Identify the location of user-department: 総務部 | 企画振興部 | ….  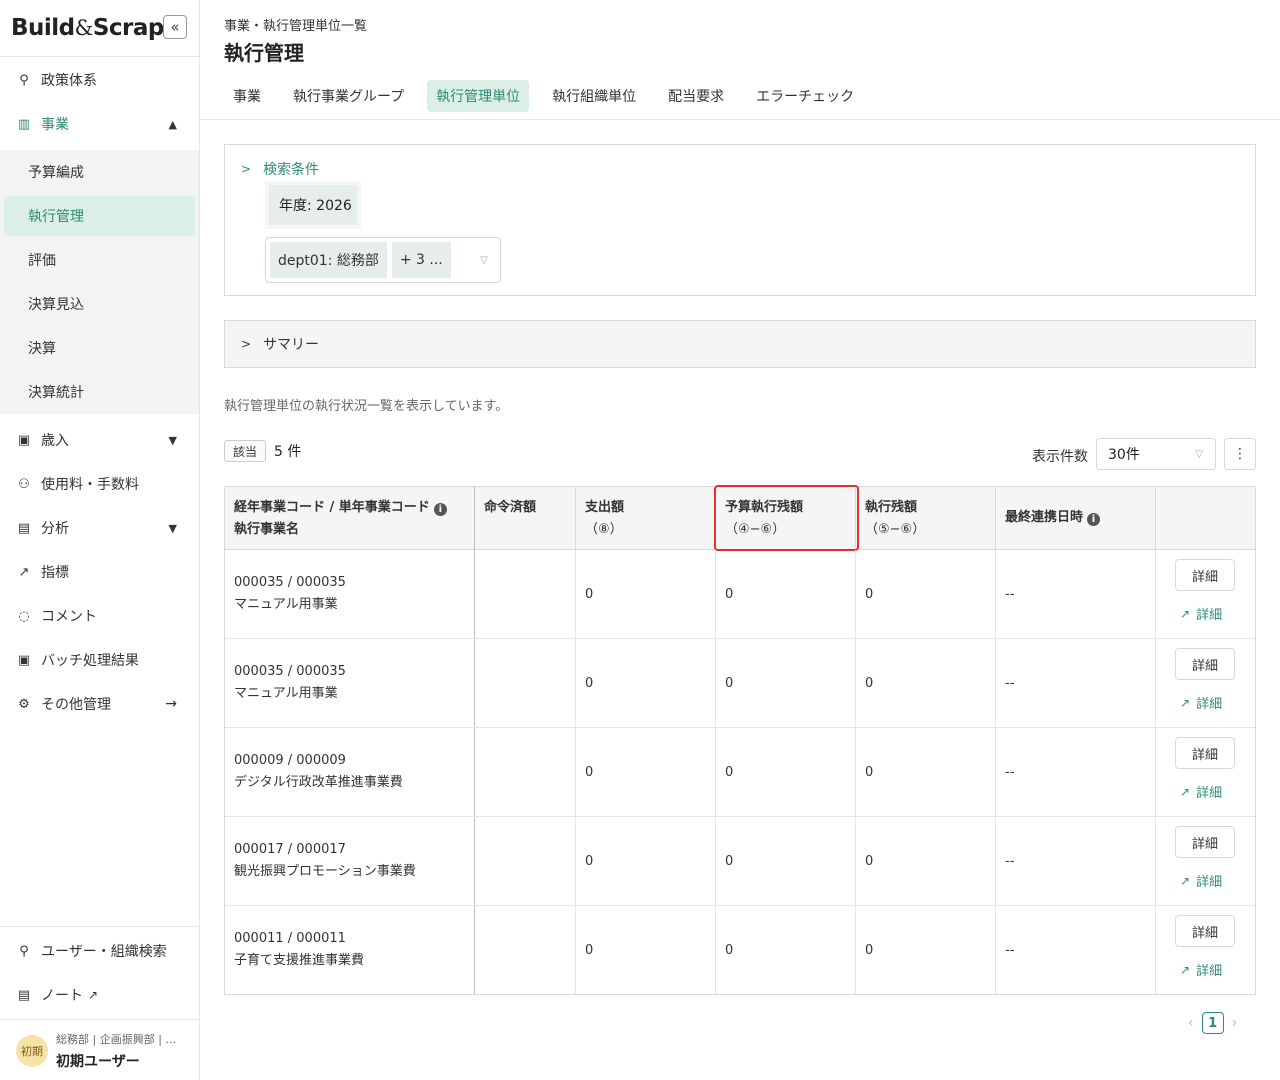
(116, 1039).